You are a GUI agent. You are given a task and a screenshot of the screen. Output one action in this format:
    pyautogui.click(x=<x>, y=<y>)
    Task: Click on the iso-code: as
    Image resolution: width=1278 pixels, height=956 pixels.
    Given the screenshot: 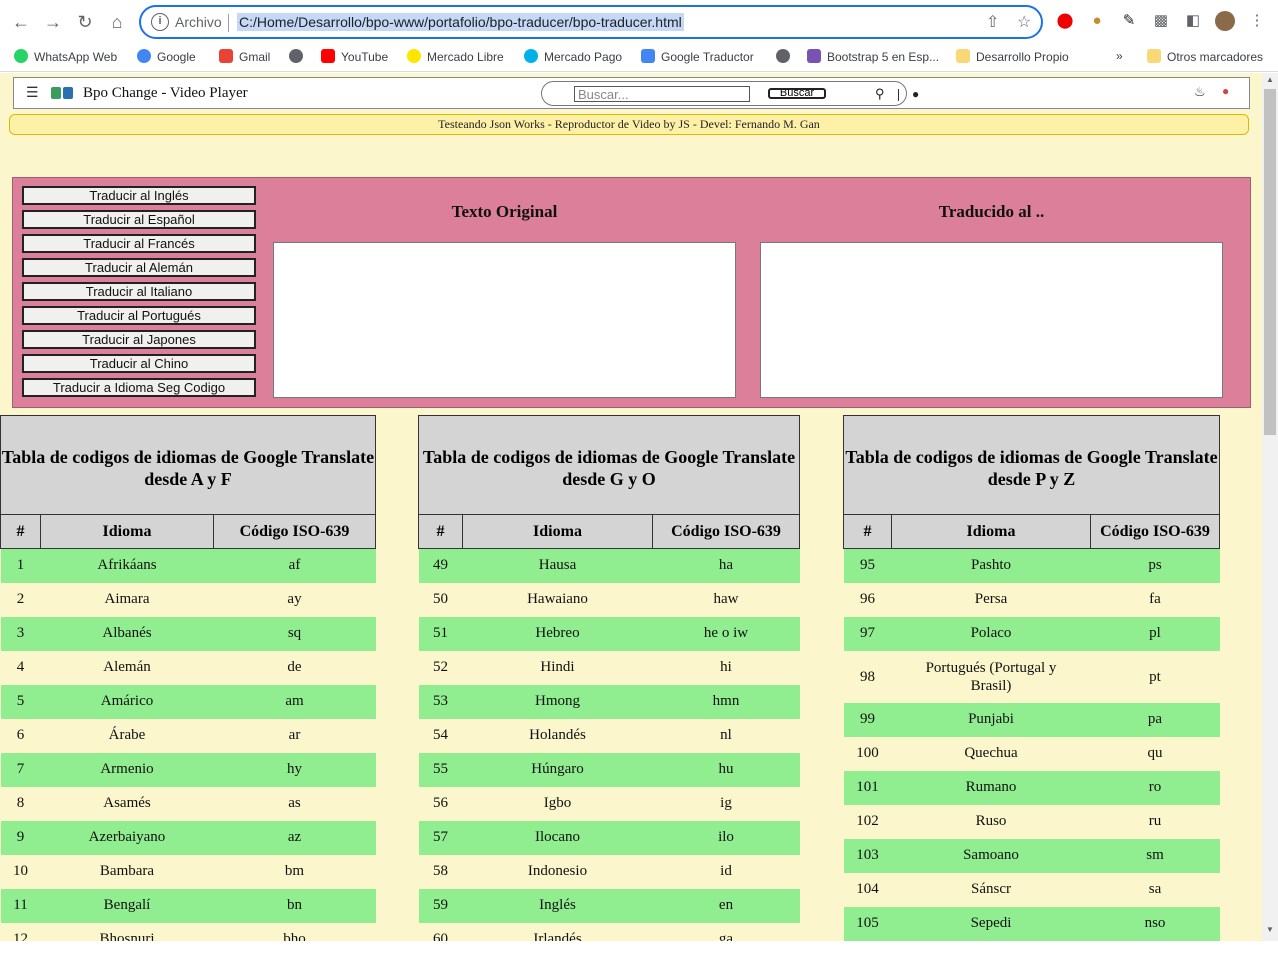 What is the action you would take?
    pyautogui.click(x=294, y=803)
    